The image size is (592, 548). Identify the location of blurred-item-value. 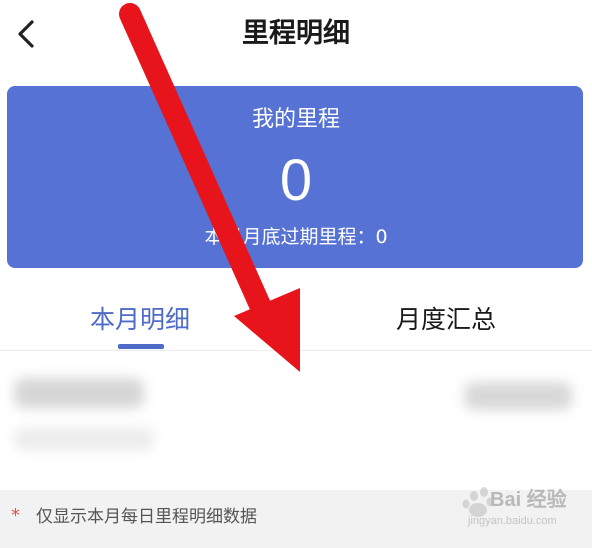
(518, 396).